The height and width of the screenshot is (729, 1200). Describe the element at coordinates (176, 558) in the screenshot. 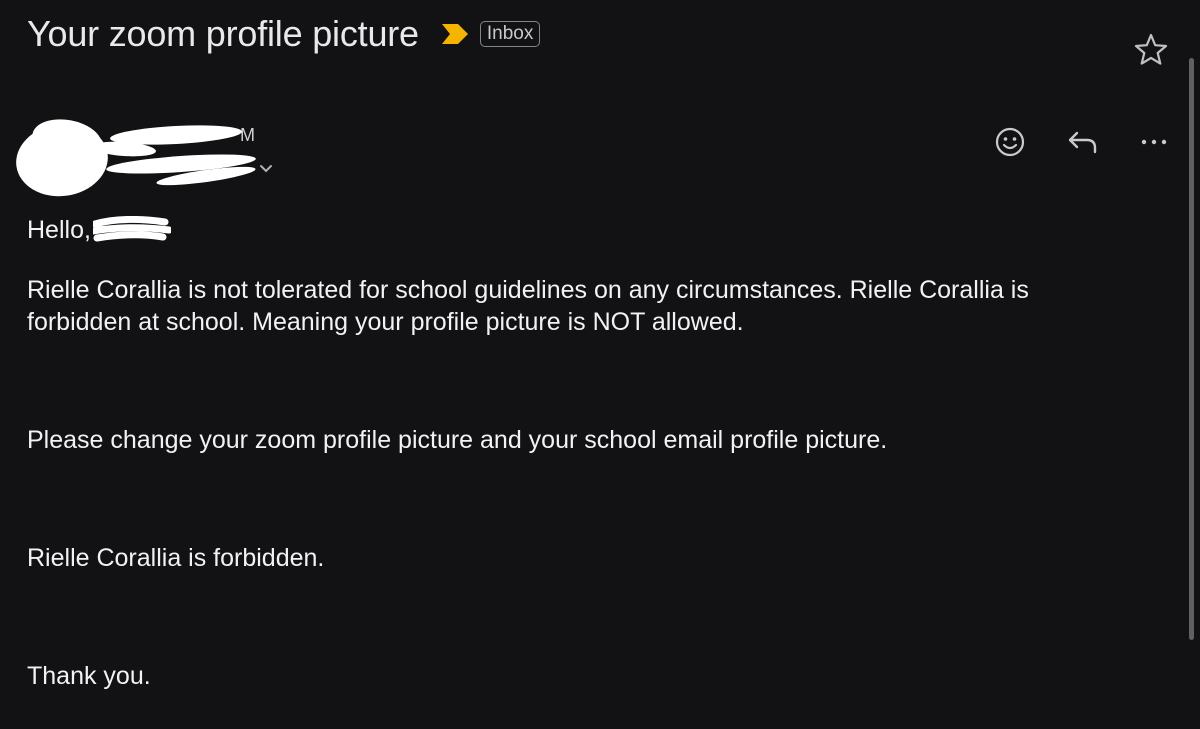

I see `body-paragraph-3: Rielle Corallia is forbidden.` at that location.